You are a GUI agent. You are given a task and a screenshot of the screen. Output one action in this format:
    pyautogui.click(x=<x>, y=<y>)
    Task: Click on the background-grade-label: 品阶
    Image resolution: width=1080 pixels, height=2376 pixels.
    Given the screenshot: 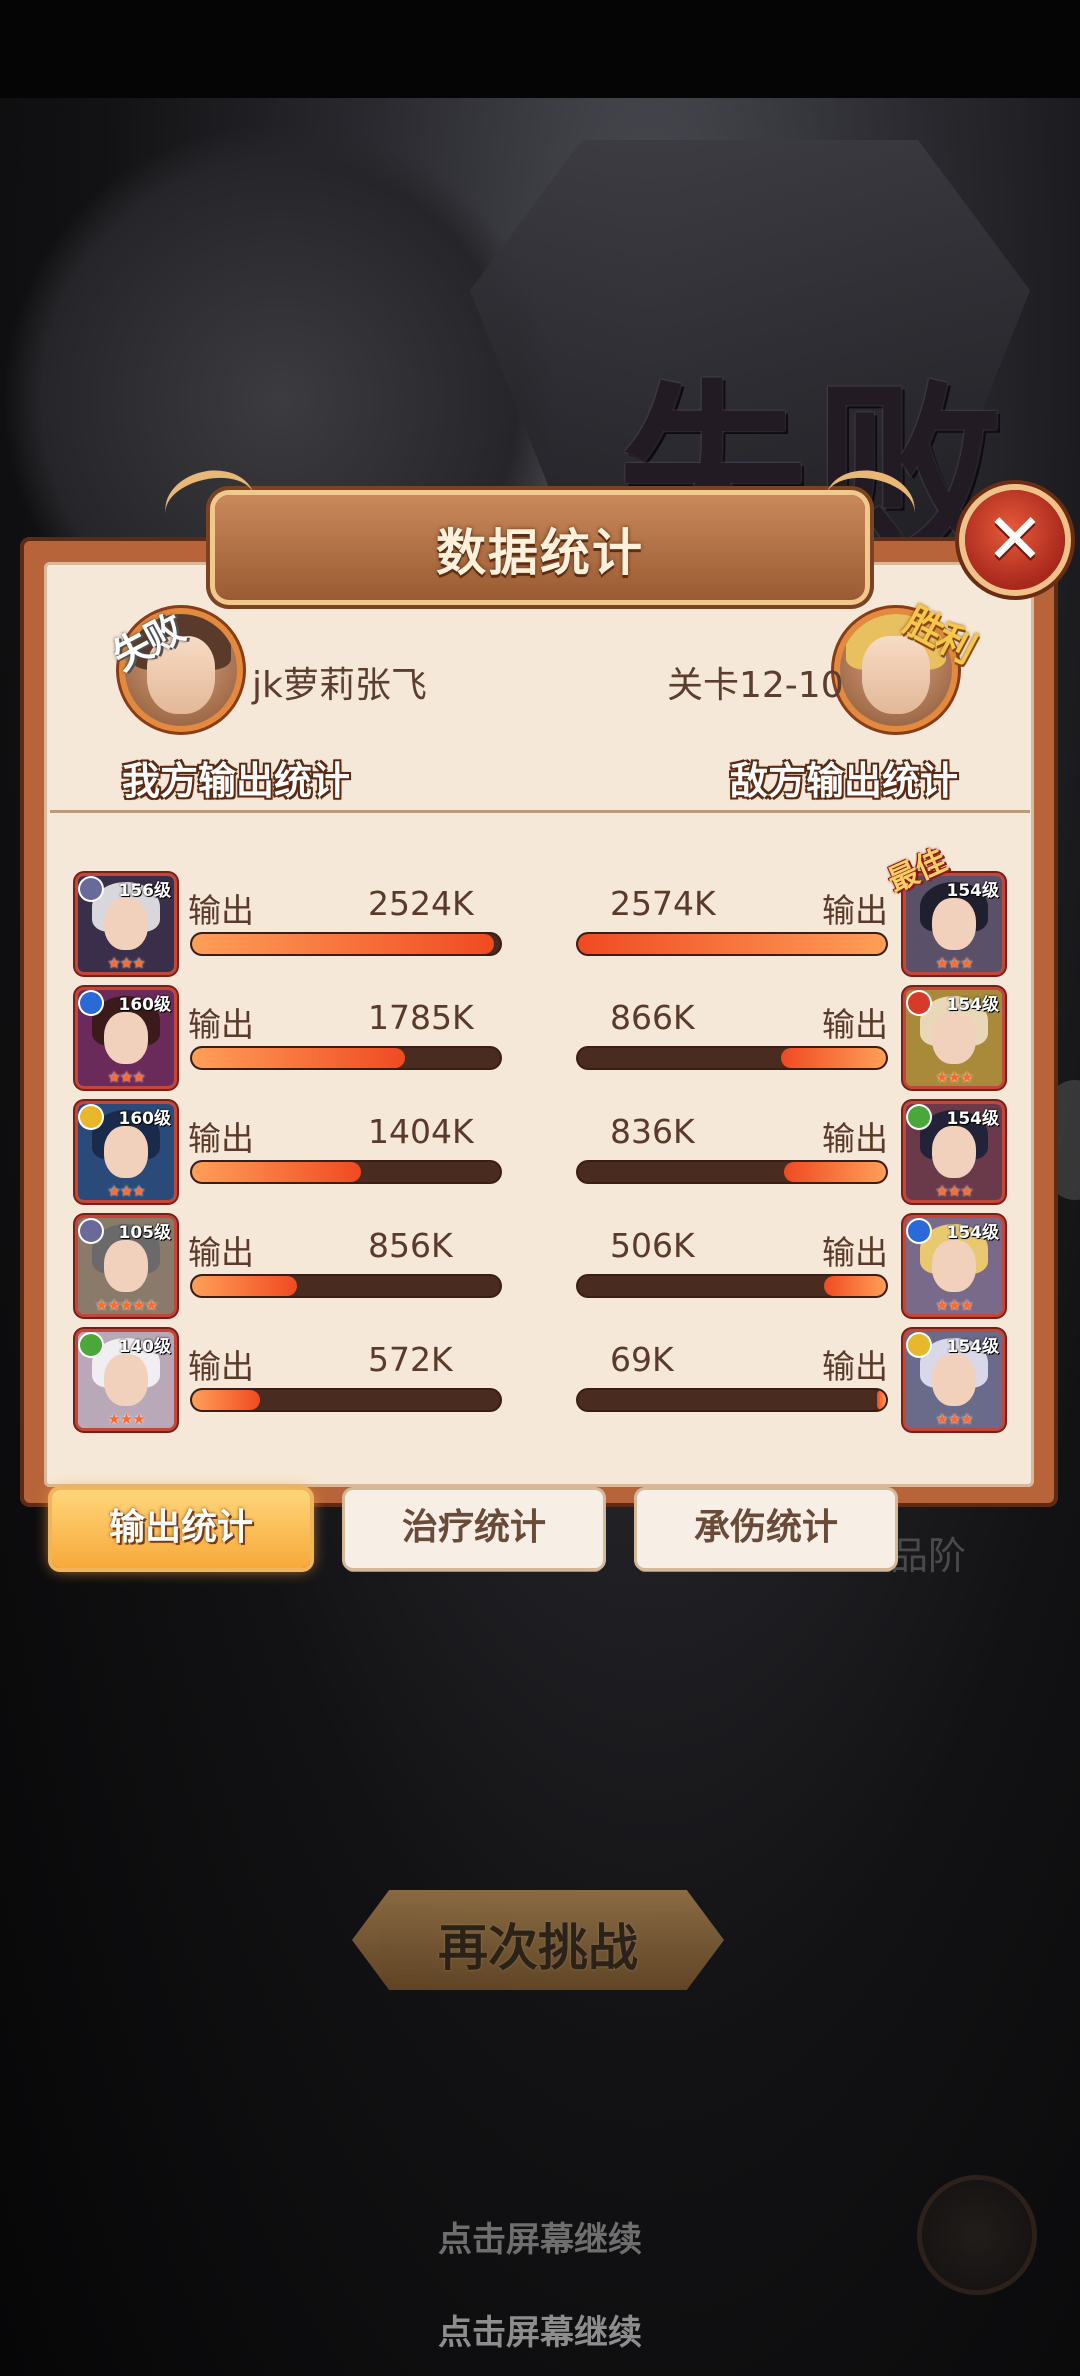 What is the action you would take?
    pyautogui.click(x=928, y=1556)
    